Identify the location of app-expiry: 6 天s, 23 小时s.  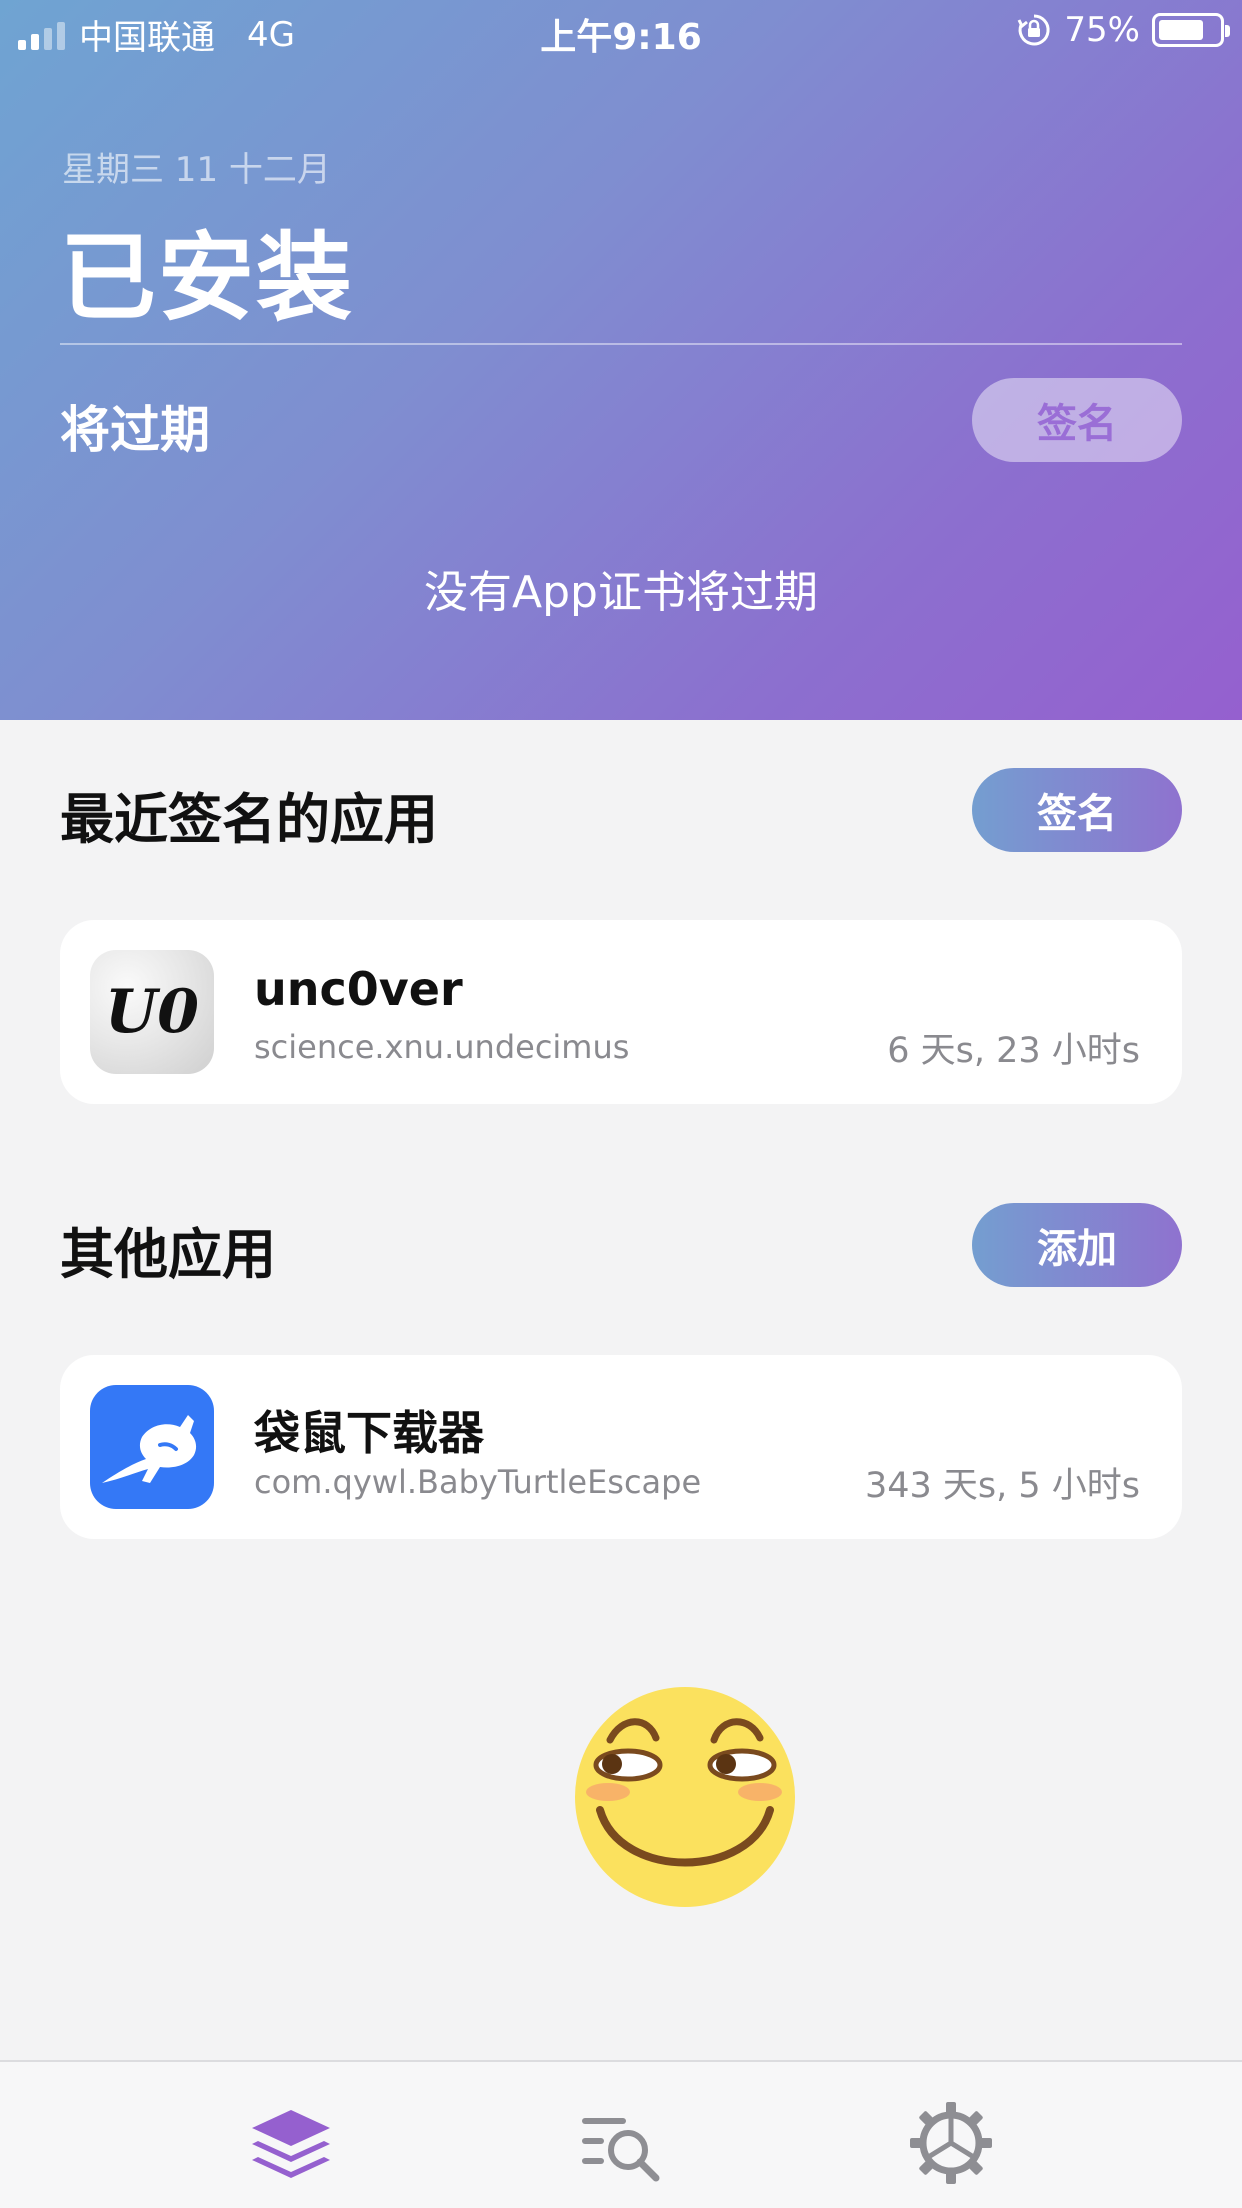
(1013, 1051).